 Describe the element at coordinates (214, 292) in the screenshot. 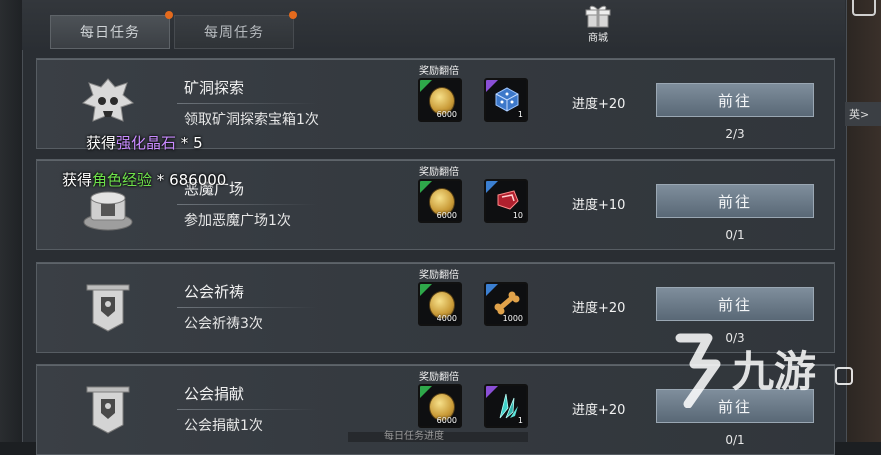

I see `task-title: 公会祈祷` at that location.